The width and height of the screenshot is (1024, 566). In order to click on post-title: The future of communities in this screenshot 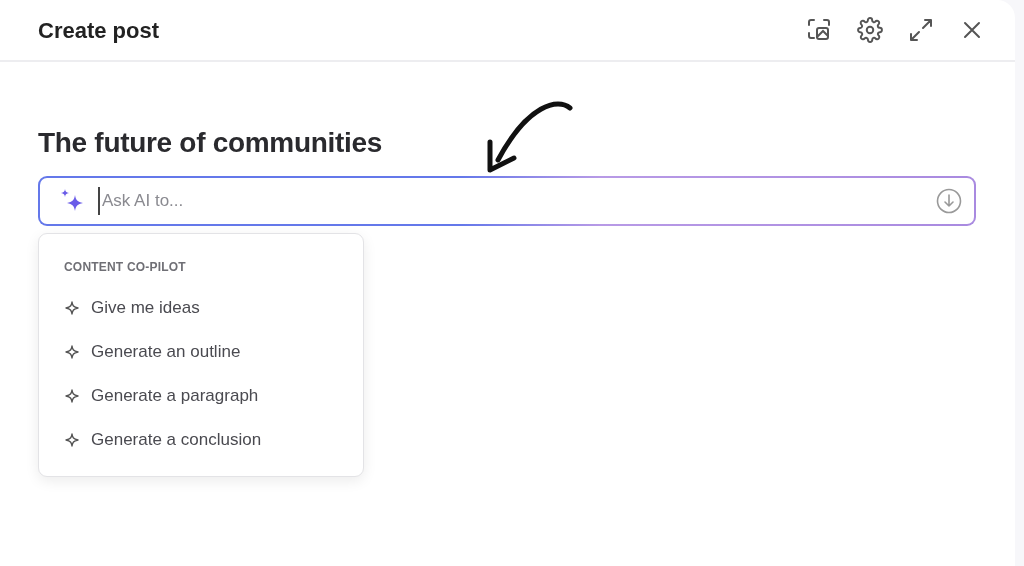, I will do `click(211, 143)`.